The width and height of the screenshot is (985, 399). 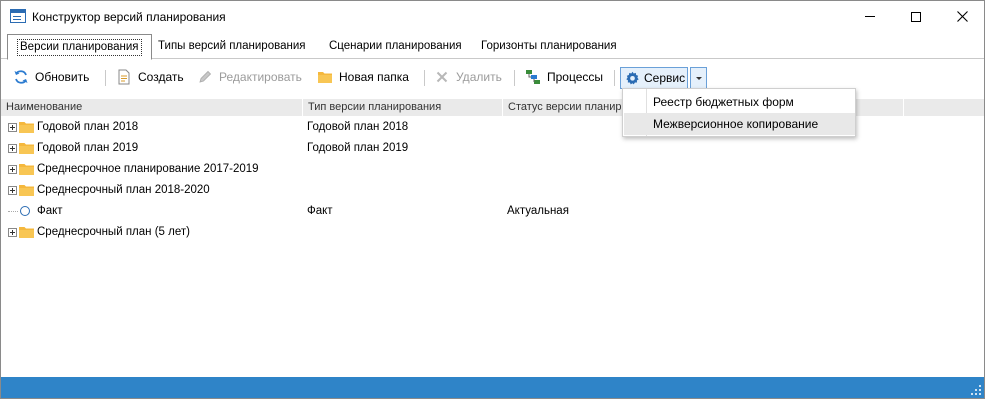 What do you see at coordinates (358, 148) in the screenshot?
I see `cell-type: Годовой план 2019` at bounding box center [358, 148].